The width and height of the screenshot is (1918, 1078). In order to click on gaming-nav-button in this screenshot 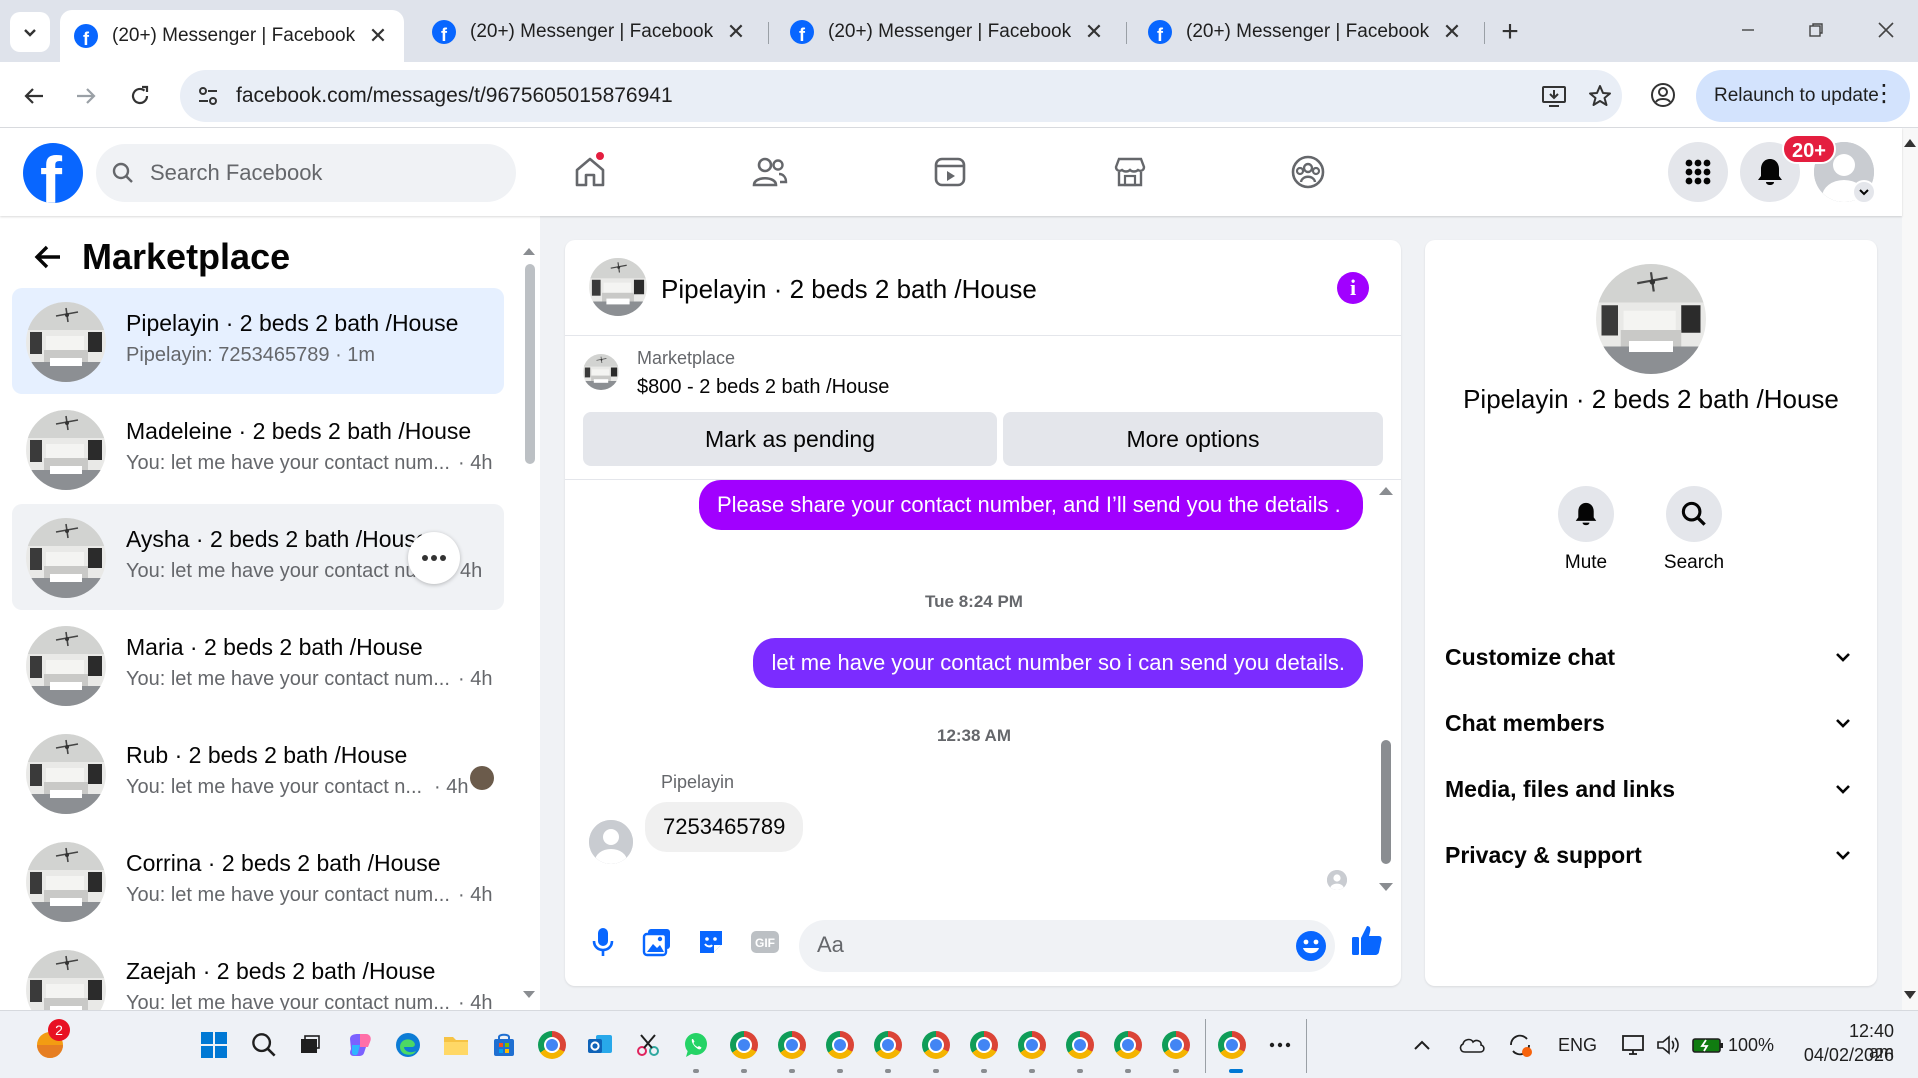, I will do `click(1308, 172)`.